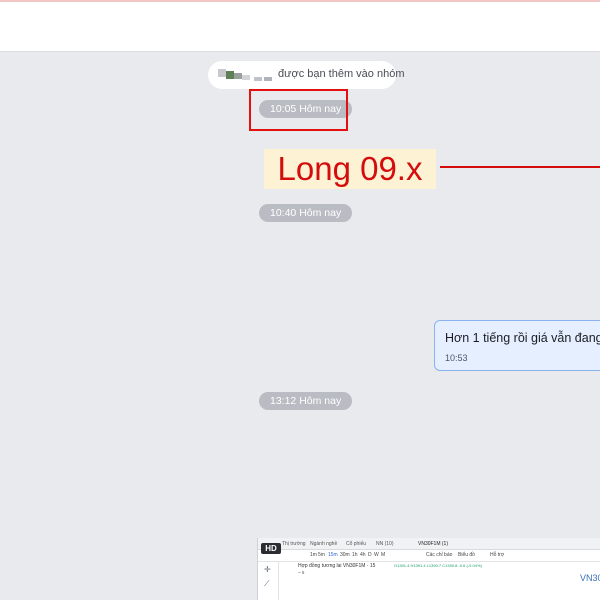 The image size is (600, 600). Describe the element at coordinates (355, 555) in the screenshot. I see `preview-tool: 1h` at that location.